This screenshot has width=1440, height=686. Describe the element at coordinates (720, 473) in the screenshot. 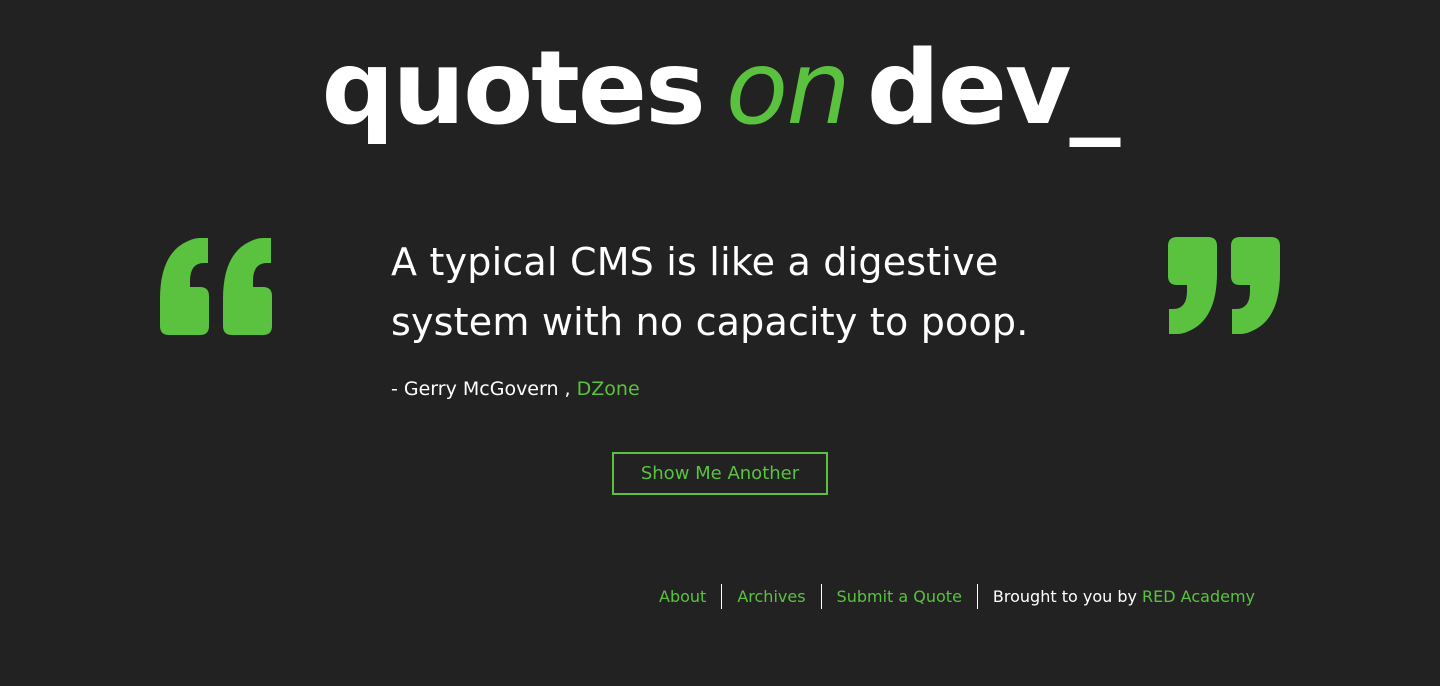

I see `show-another-button: Show Me Another` at that location.